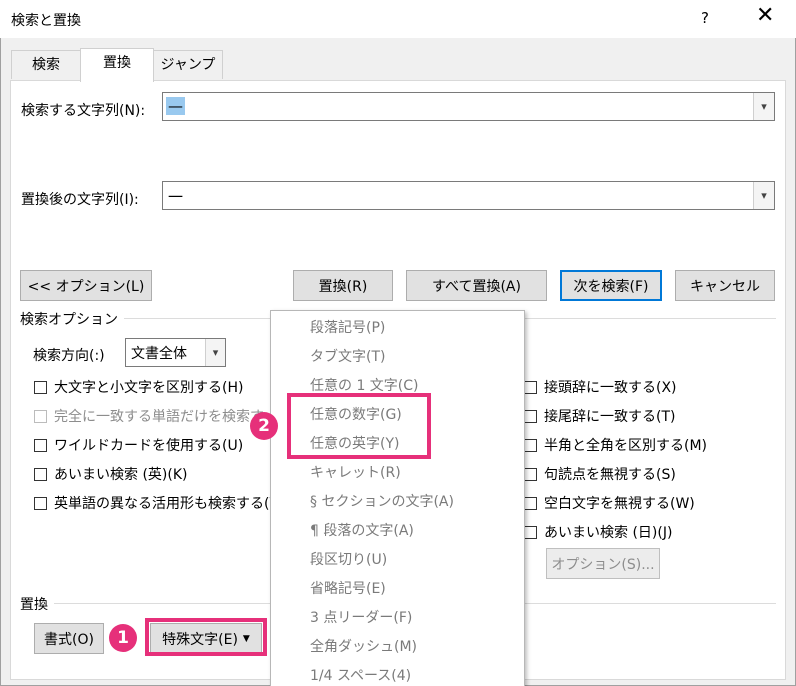 This screenshot has height=686, width=796. I want to click on replace-label: 置換後の文字列(I):, so click(80, 200).